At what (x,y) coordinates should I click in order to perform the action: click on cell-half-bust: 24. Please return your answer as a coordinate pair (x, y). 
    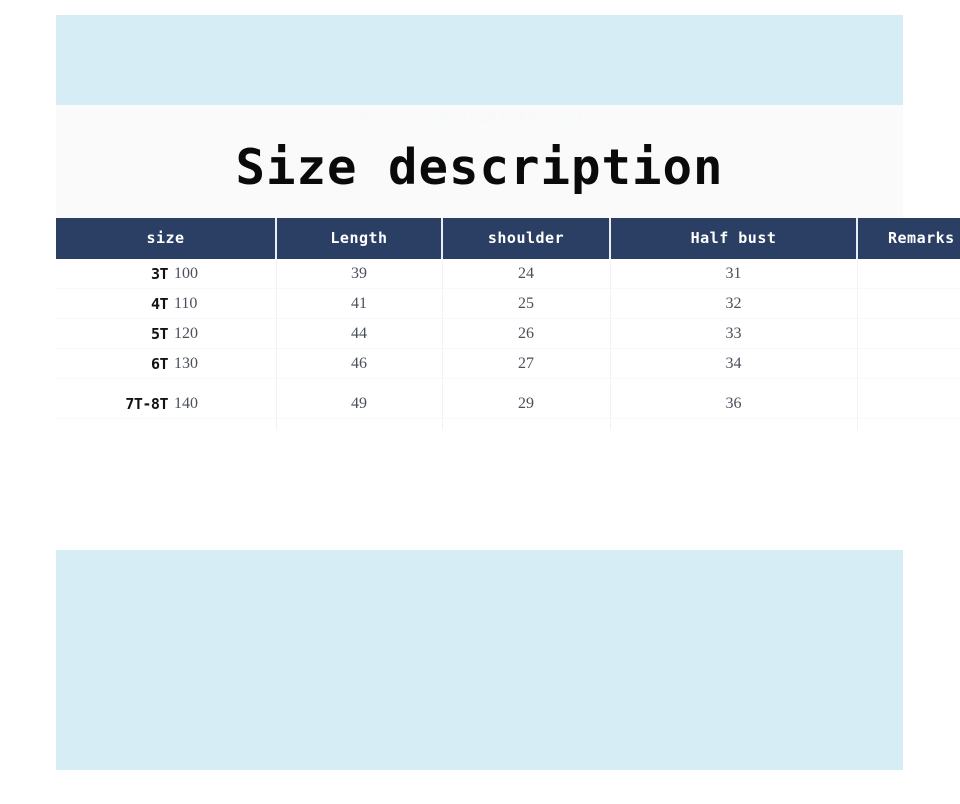
    Looking at the image, I should click on (526, 273).